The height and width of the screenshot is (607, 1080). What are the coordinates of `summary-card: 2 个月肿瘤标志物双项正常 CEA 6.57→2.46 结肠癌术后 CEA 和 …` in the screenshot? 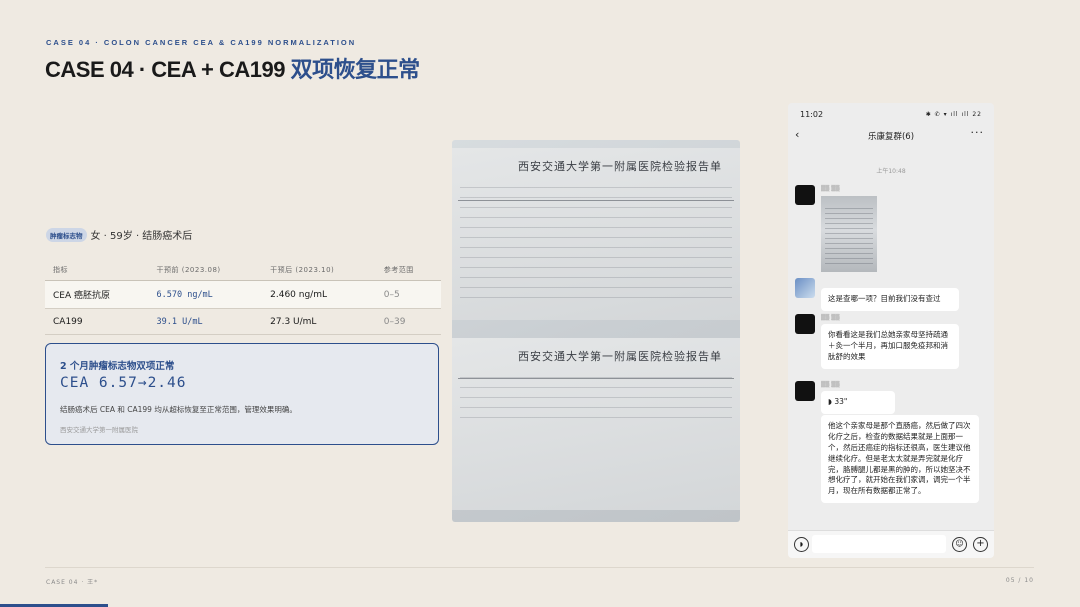 It's located at (242, 394).